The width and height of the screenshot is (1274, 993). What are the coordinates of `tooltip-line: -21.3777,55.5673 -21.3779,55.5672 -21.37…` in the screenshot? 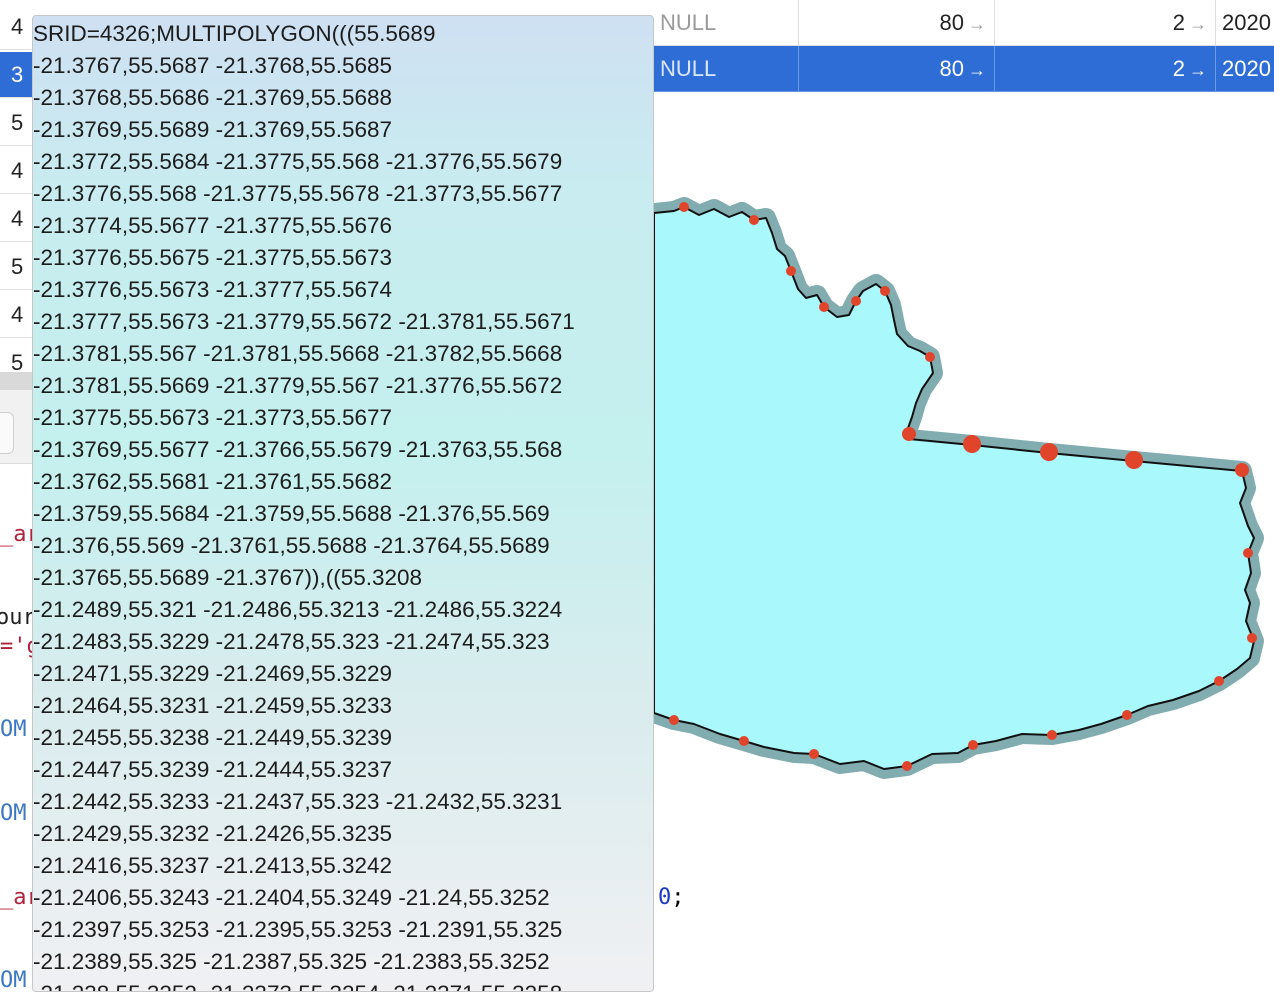 It's located at (304, 321).